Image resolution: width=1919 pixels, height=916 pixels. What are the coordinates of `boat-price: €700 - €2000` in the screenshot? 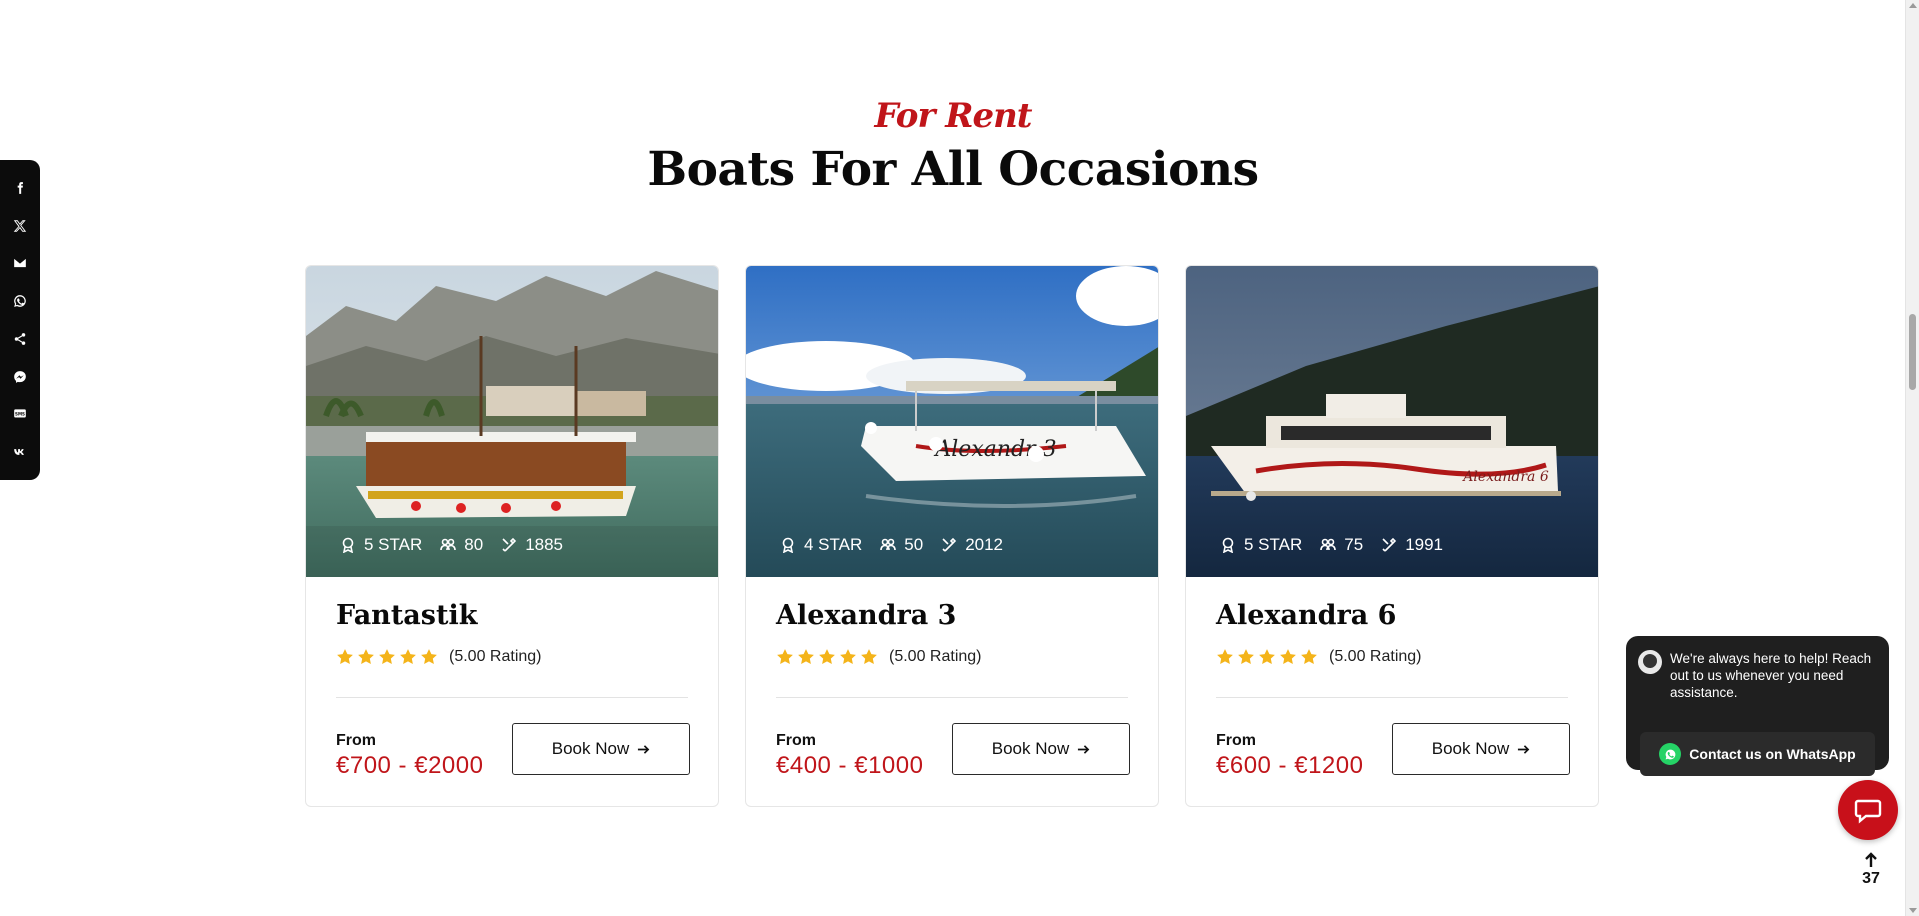 It's located at (410, 765).